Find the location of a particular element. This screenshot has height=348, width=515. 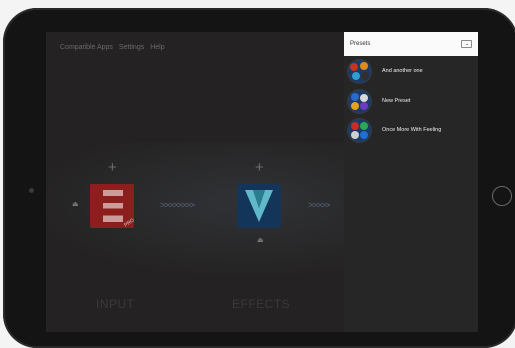

preset-name: Once More With Feeling is located at coordinates (412, 130).